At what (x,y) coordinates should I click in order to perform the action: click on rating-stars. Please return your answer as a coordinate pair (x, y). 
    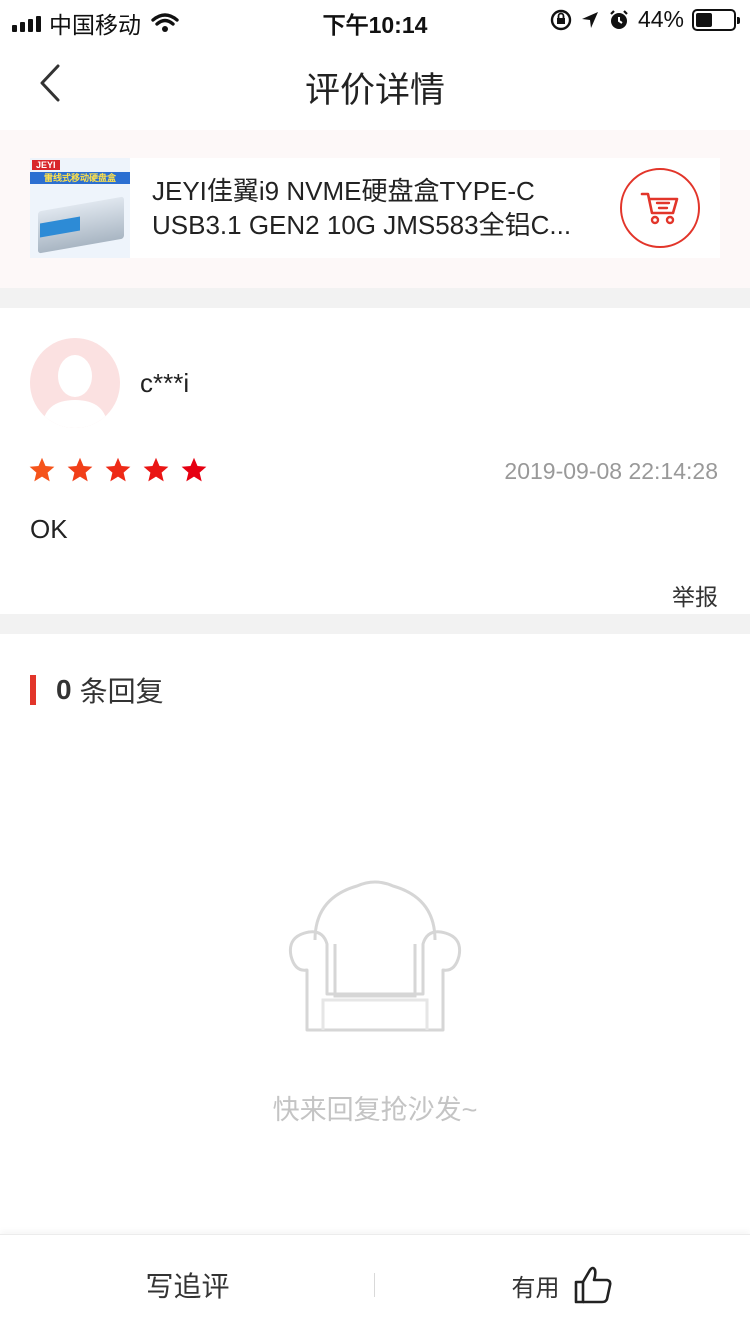
    Looking at the image, I should click on (118, 470).